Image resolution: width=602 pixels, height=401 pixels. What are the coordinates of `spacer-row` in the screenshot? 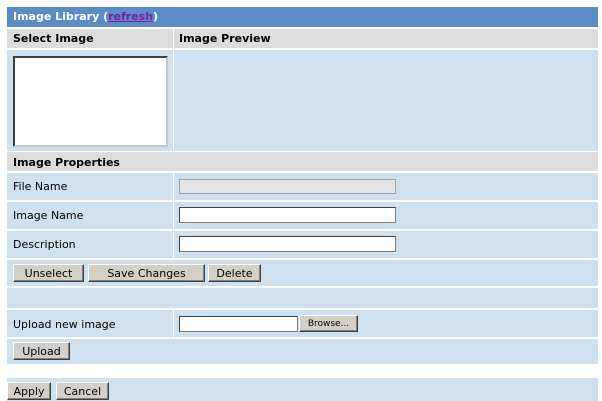 It's located at (302, 298).